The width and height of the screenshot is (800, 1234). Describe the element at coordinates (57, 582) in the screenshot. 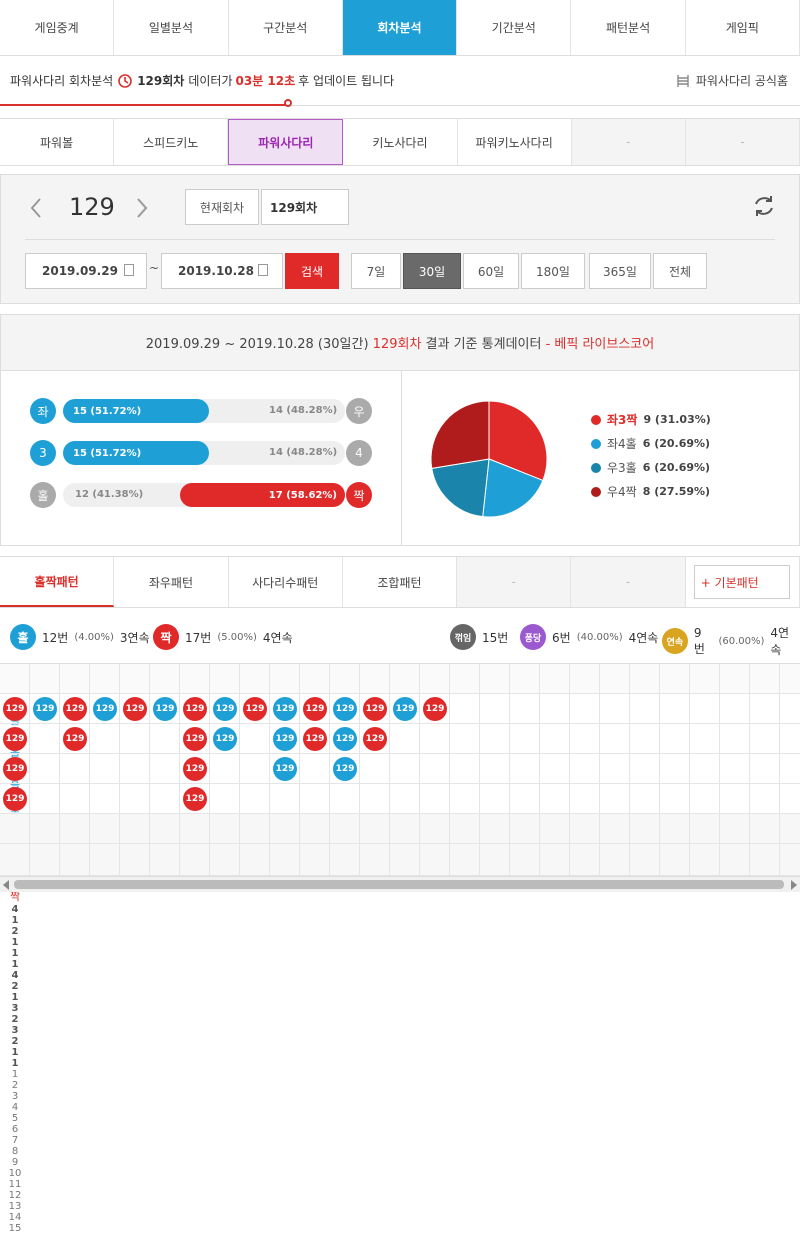

I see `pattern-tab-oddeven: 홀짝패턴` at that location.